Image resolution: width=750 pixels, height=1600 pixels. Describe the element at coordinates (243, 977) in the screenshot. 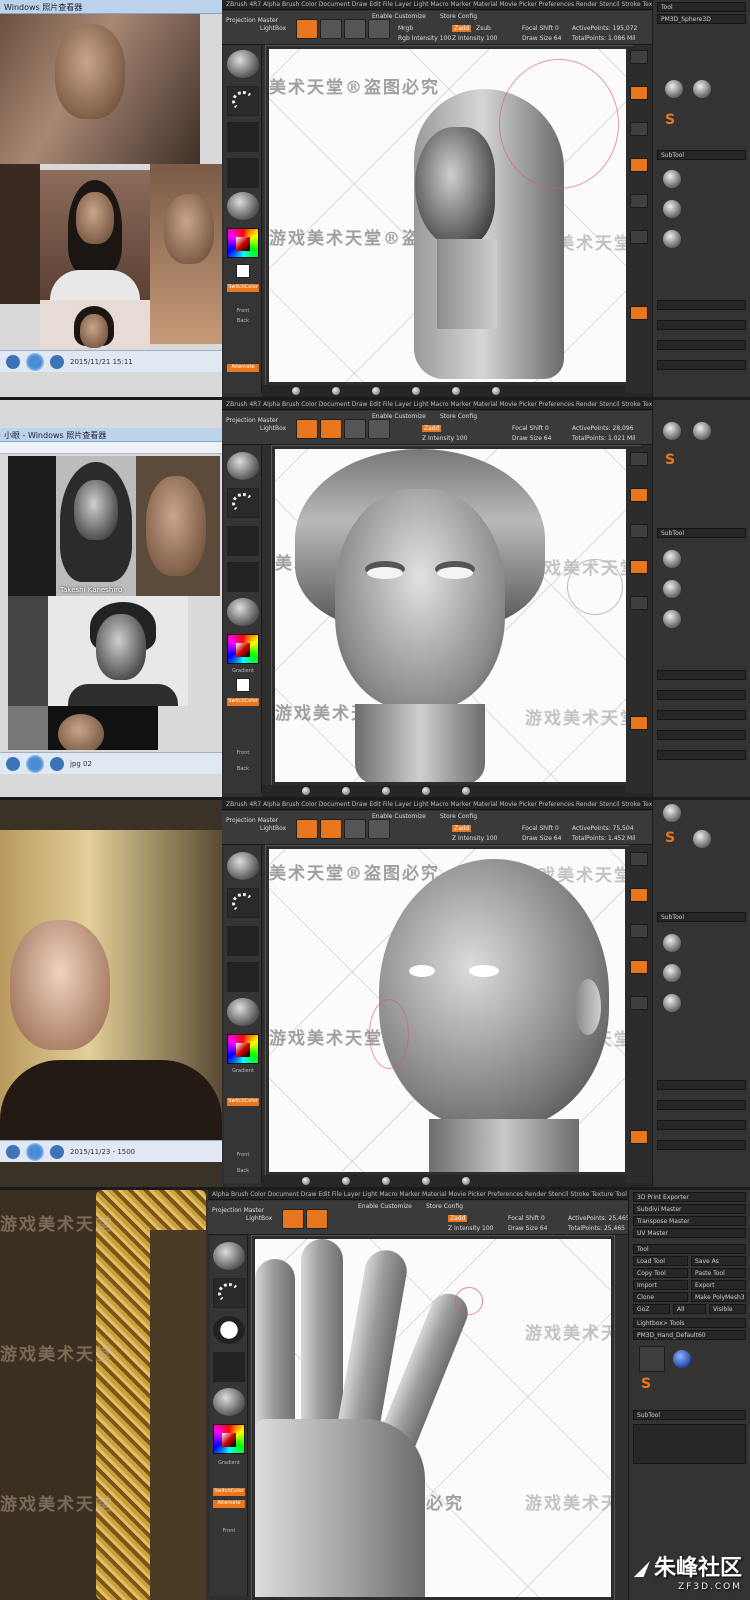

I see `texture-off-slot` at that location.